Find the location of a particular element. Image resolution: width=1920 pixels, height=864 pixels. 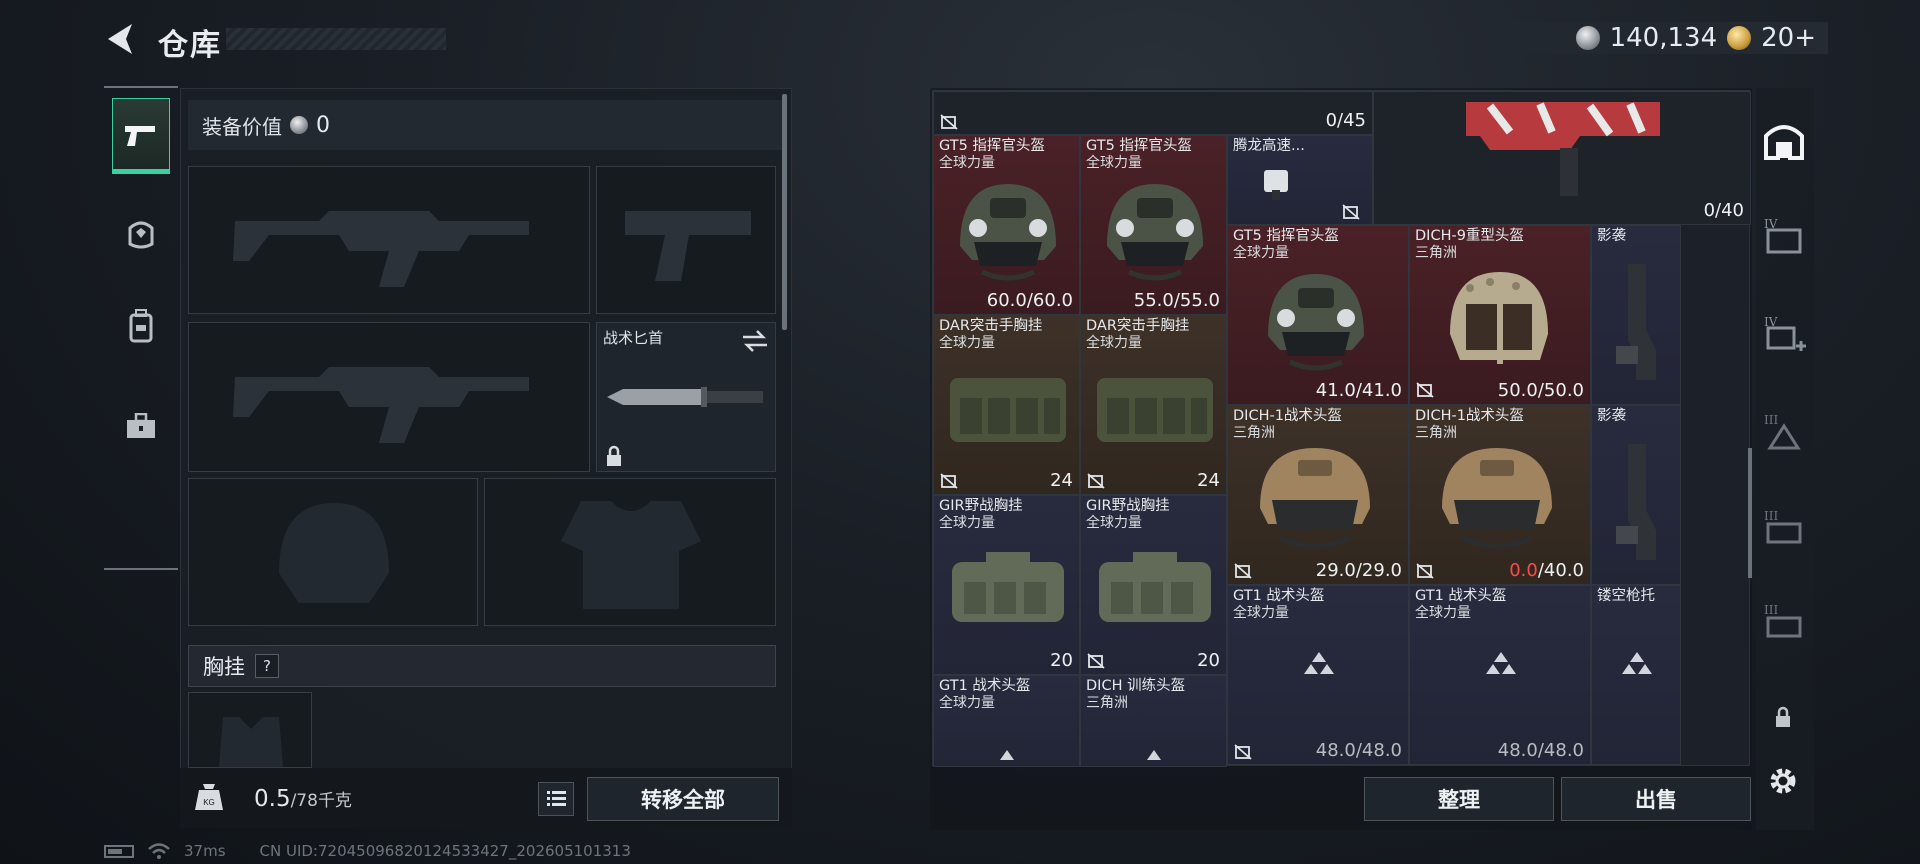

gold-coin-icon is located at coordinates (1739, 38).